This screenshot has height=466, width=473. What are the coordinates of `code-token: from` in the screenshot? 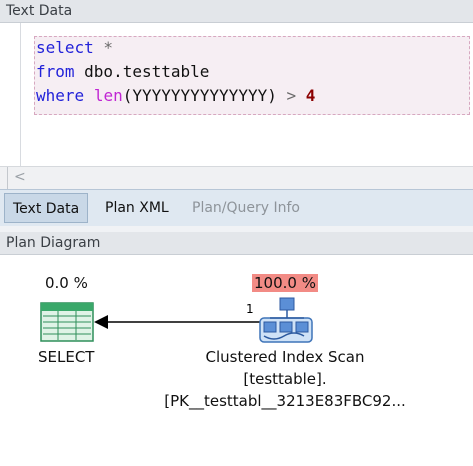 It's located at (55, 71).